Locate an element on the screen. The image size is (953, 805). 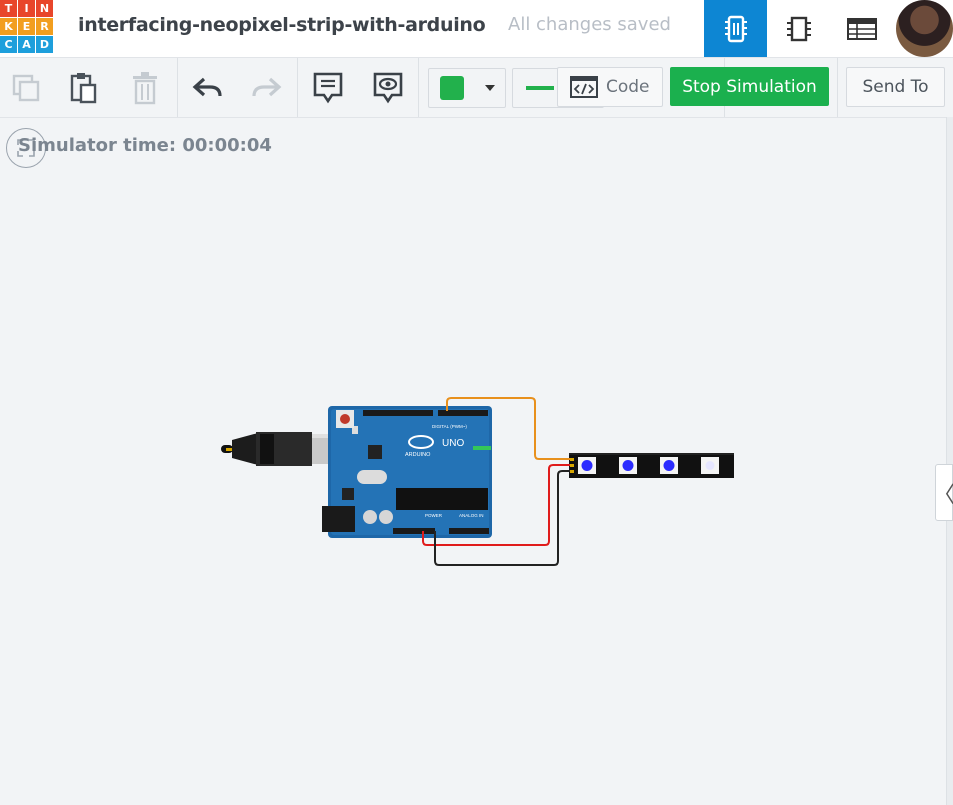
schematic-view-icon is located at coordinates (798, 28).